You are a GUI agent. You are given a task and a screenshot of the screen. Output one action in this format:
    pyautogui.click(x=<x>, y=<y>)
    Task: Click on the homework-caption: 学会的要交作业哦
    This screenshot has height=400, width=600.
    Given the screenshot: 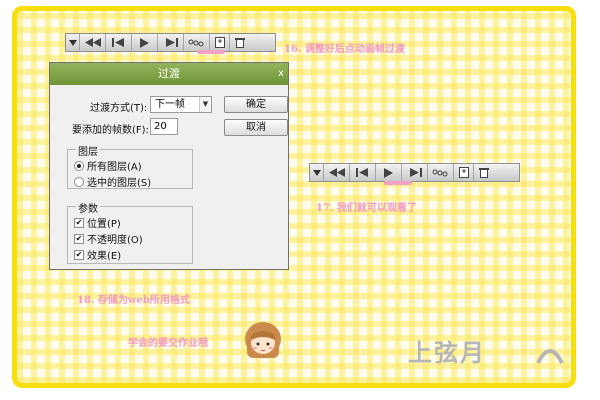 What is the action you would take?
    pyautogui.click(x=168, y=343)
    